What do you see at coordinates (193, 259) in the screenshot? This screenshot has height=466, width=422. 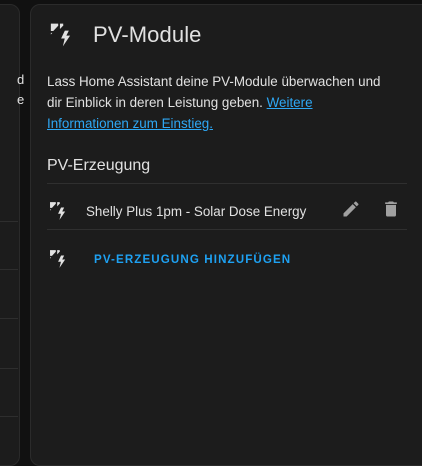 I see `add-solar-source-label: PV-ERZEUGUNG HINZUFÜGEN` at bounding box center [193, 259].